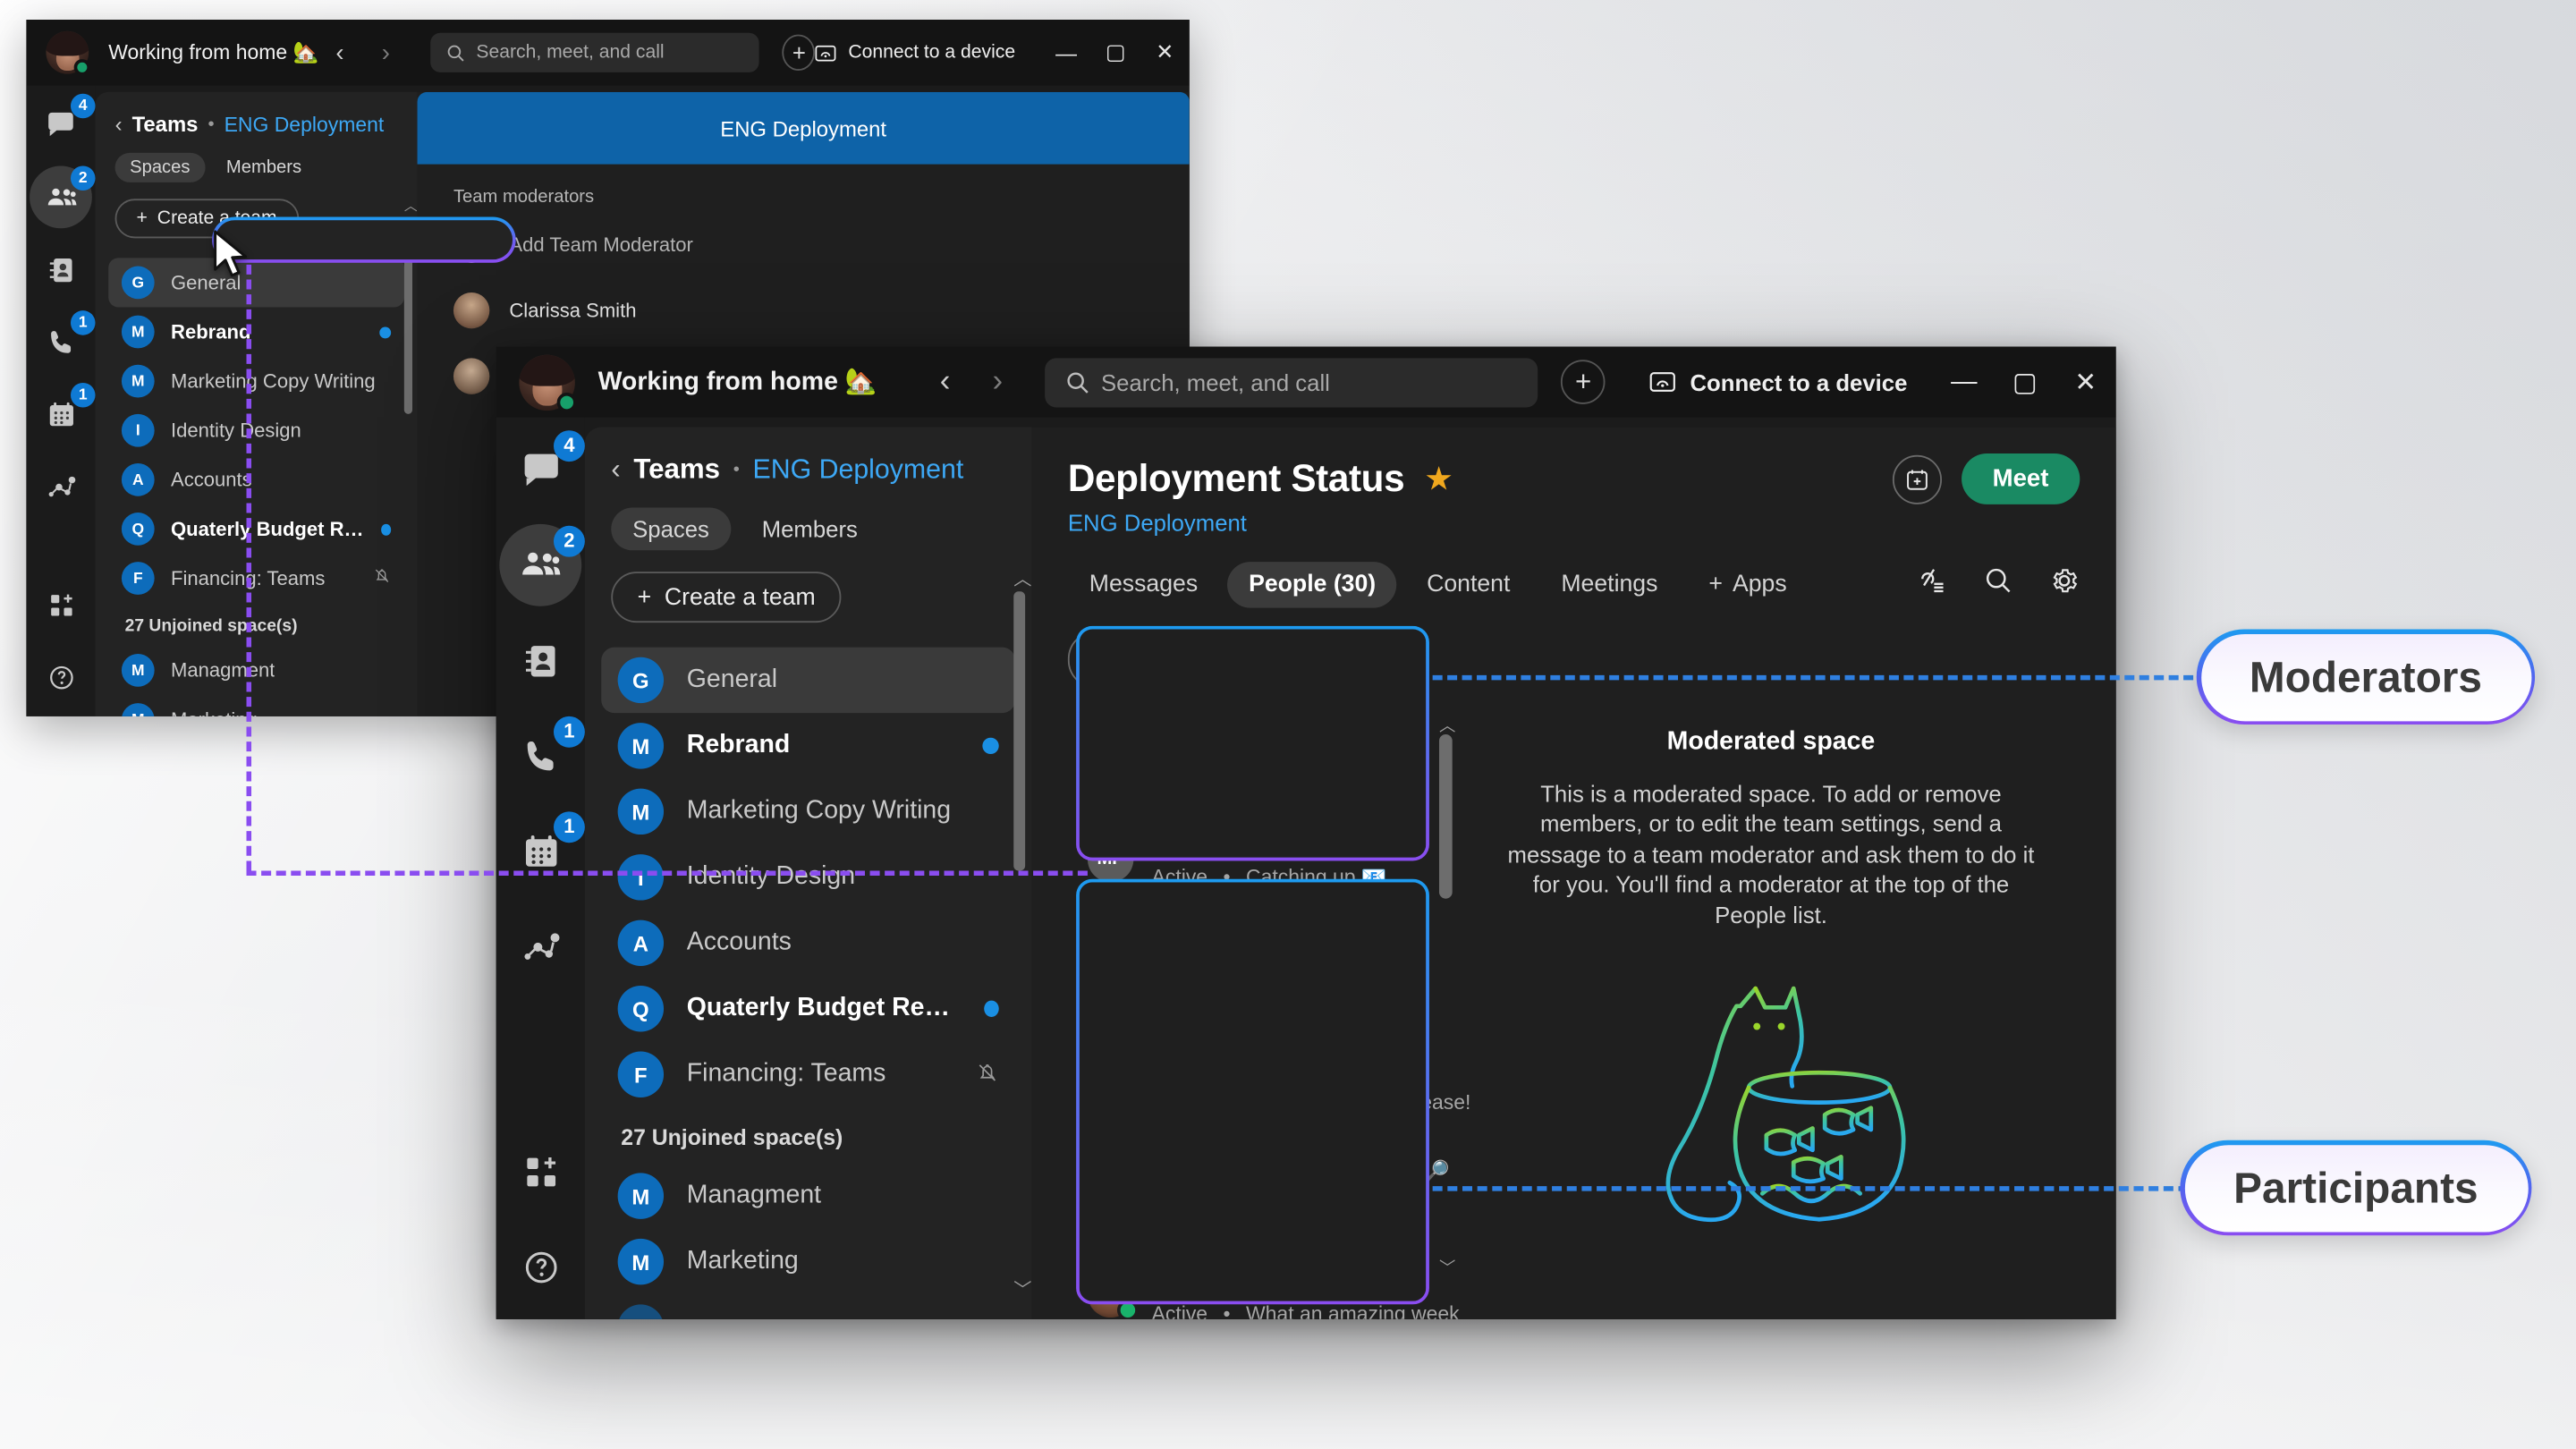 This screenshot has height=1449, width=2576. Describe the element at coordinates (1468, 584) in the screenshot. I see `tab-content: Content` at that location.